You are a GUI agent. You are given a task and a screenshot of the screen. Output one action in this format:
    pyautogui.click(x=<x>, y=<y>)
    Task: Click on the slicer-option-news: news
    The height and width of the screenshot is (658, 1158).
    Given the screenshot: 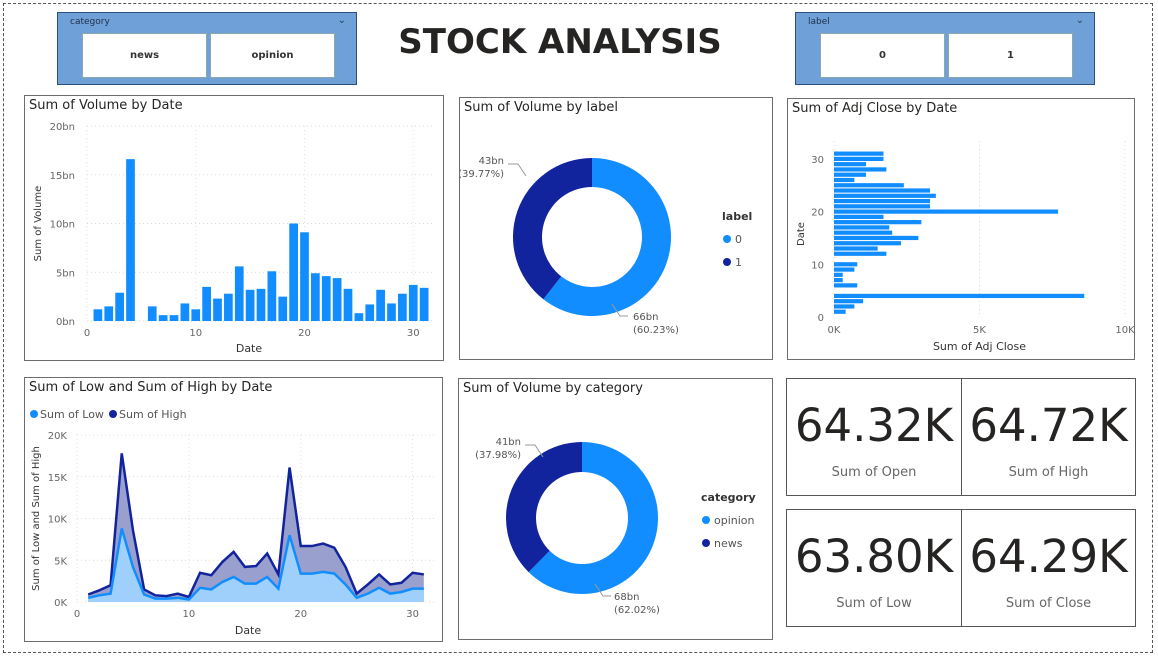 What is the action you would take?
    pyautogui.click(x=144, y=55)
    